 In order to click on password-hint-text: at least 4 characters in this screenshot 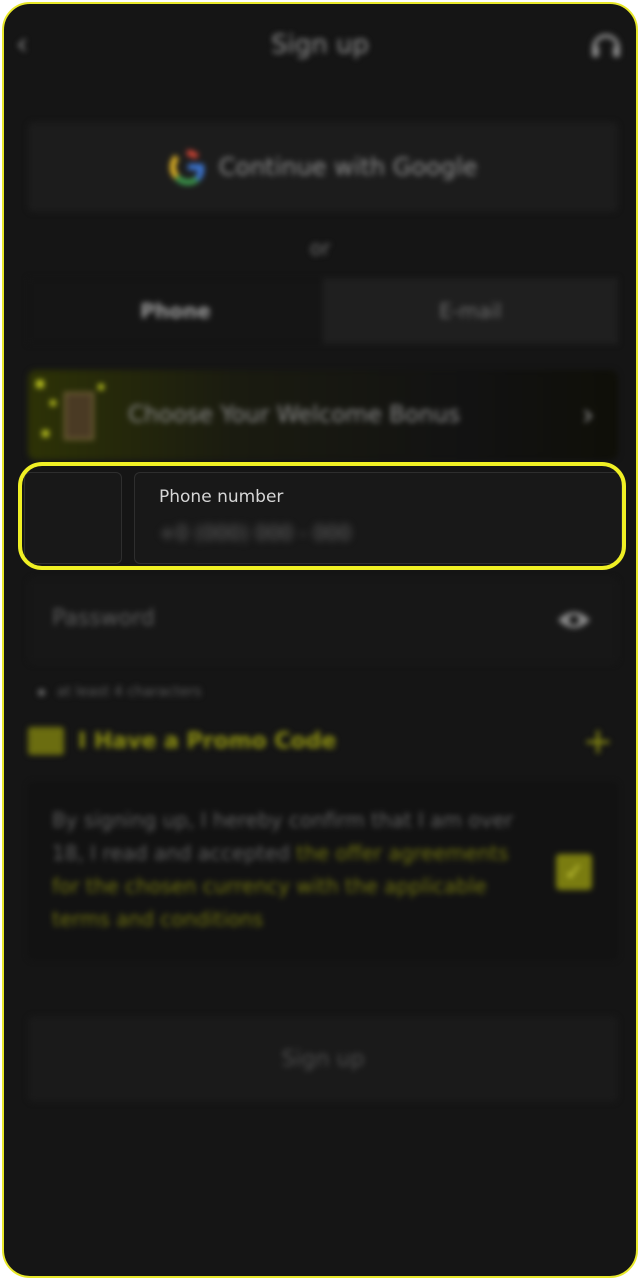, I will do `click(129, 692)`.